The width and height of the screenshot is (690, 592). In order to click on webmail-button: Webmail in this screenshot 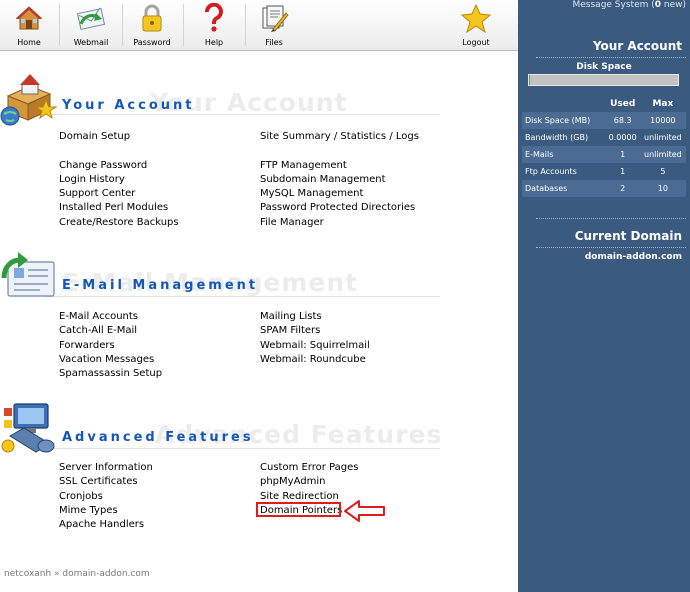, I will do `click(91, 25)`.